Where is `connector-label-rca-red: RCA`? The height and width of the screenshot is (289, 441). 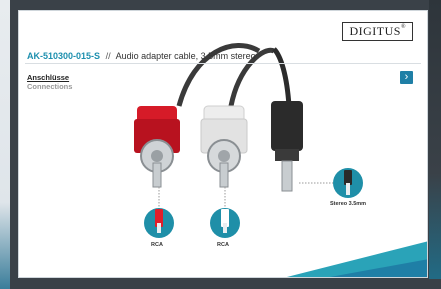 connector-label-rca-red: RCA is located at coordinates (157, 245).